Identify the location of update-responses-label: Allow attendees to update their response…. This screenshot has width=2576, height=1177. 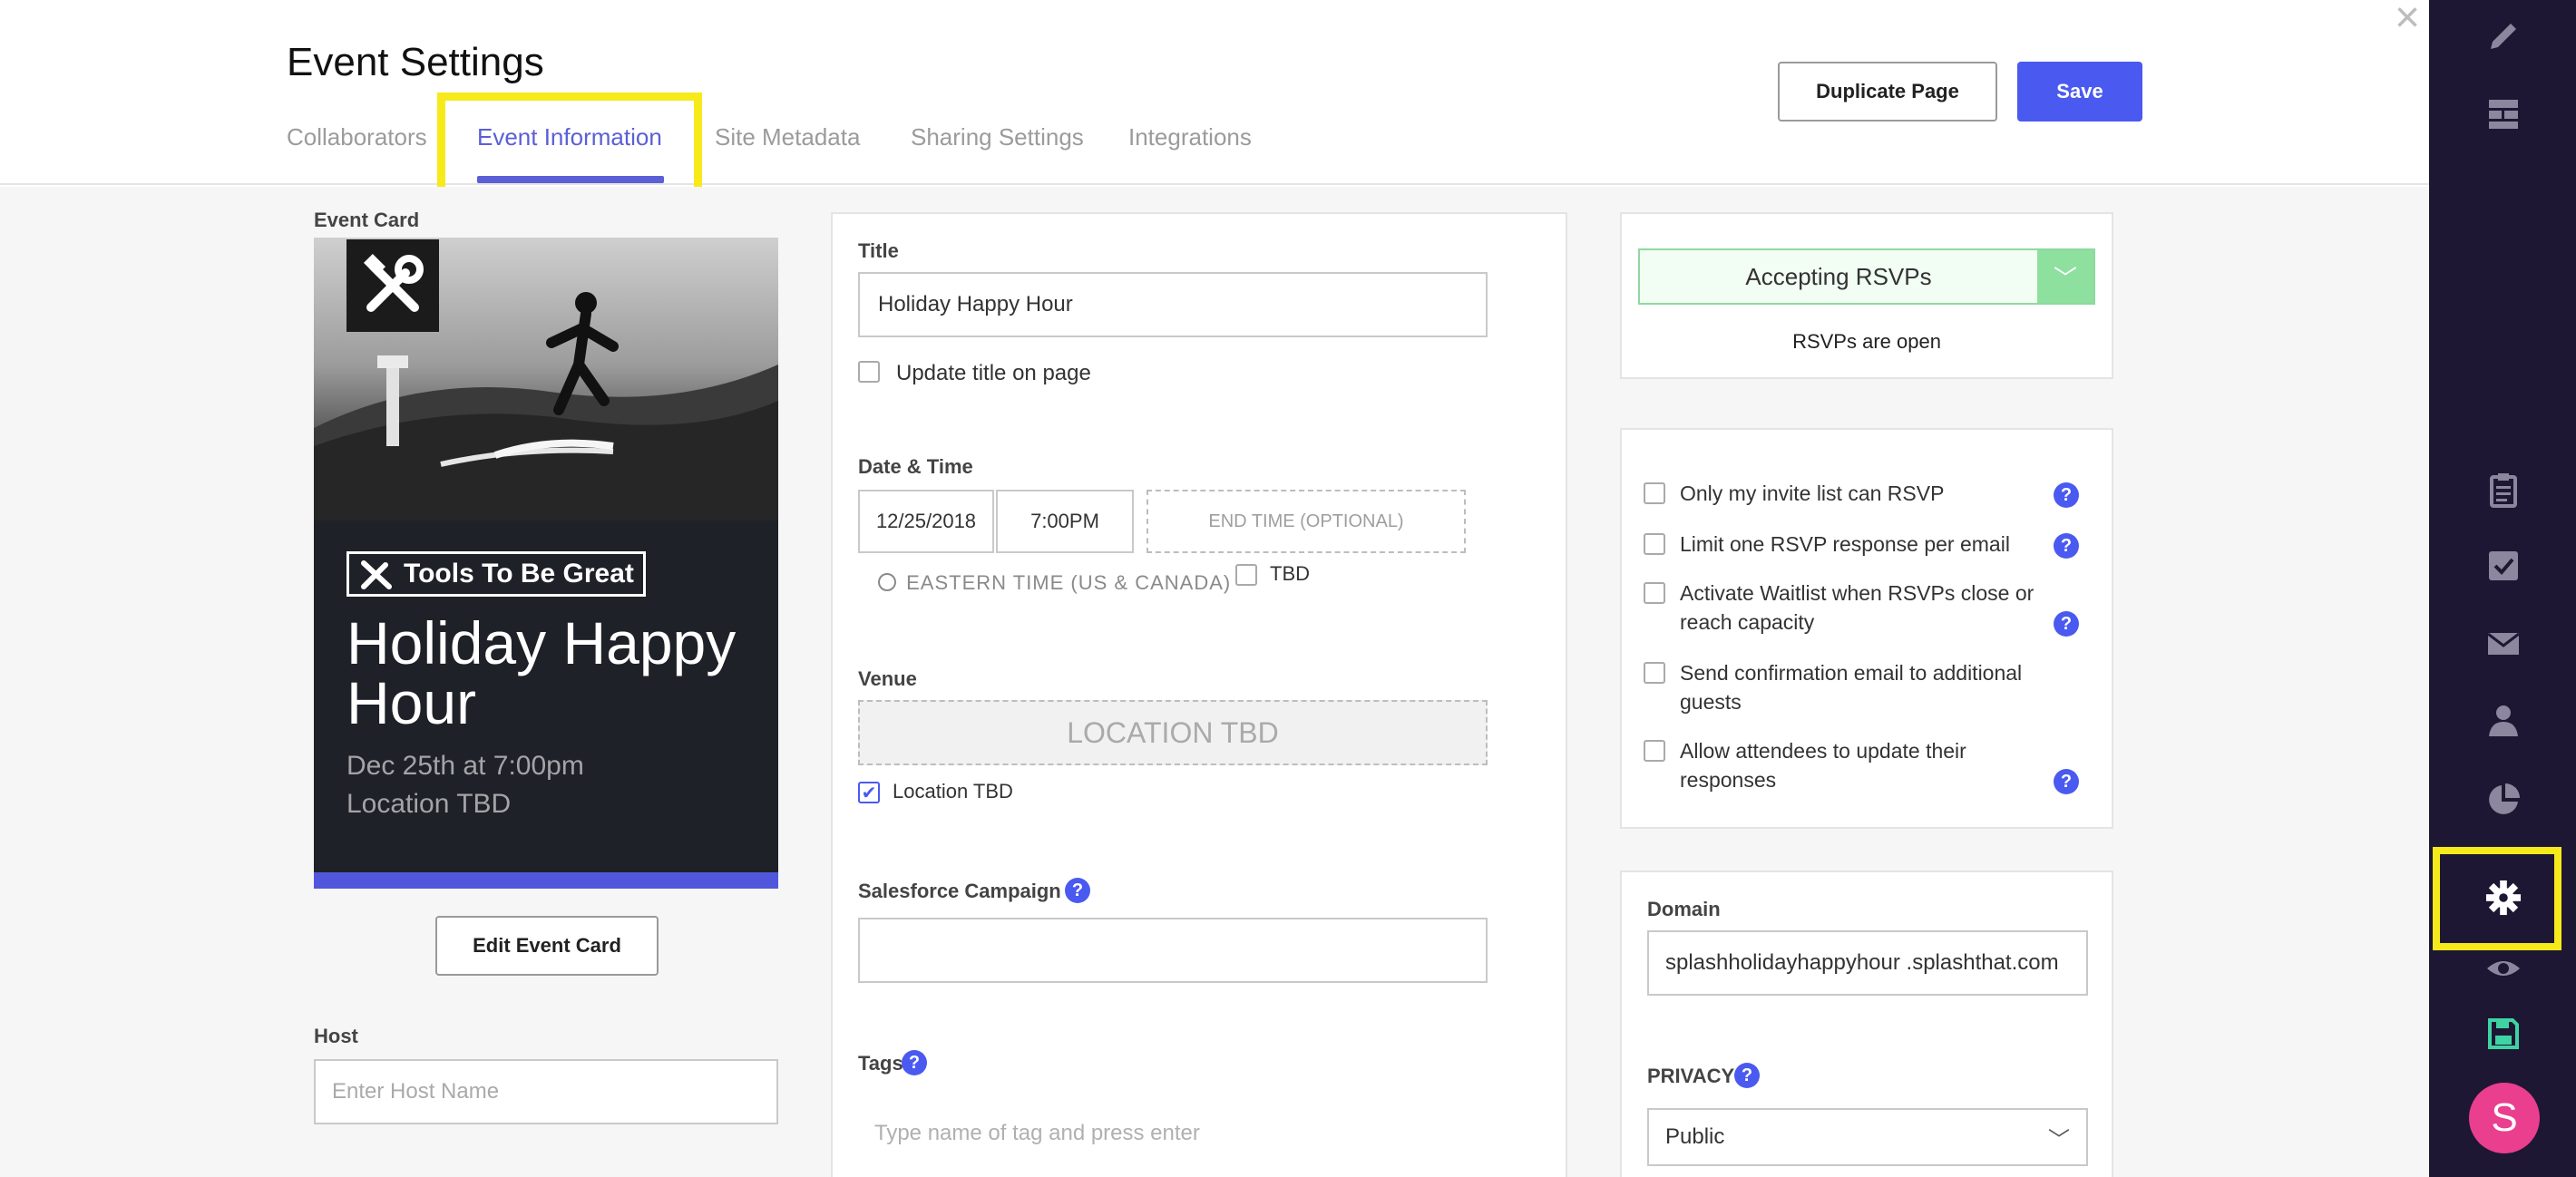
(1823, 765).